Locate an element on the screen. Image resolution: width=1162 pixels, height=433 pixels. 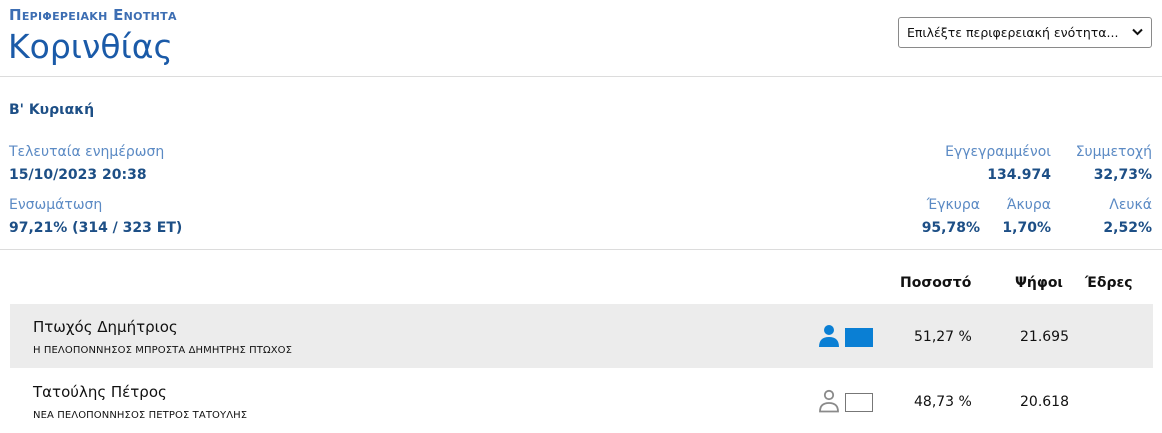
chevron-down-icon is located at coordinates (1137, 32).